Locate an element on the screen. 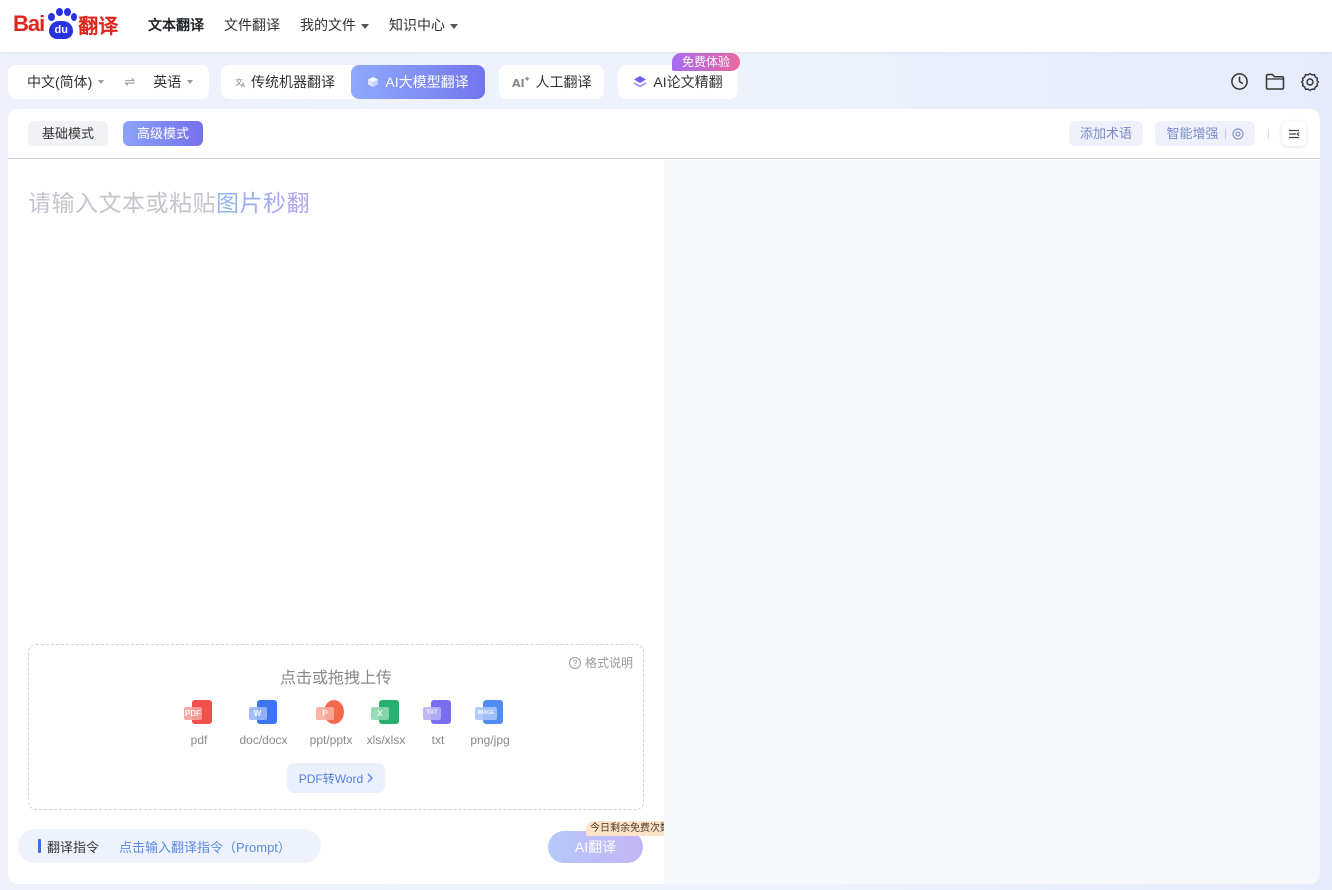 The image size is (1332, 890). file-type-pdf: PDF pdf is located at coordinates (199, 723).